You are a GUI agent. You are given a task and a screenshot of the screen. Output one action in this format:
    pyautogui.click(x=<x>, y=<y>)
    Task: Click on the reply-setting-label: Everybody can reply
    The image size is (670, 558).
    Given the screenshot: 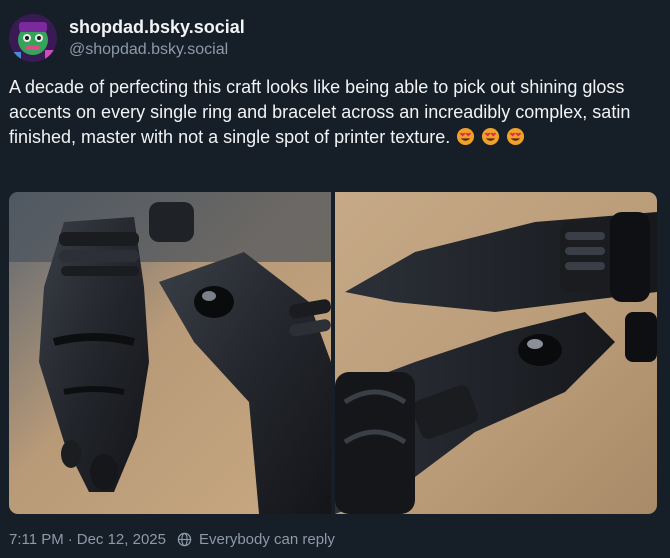 What is the action you would take?
    pyautogui.click(x=266, y=539)
    